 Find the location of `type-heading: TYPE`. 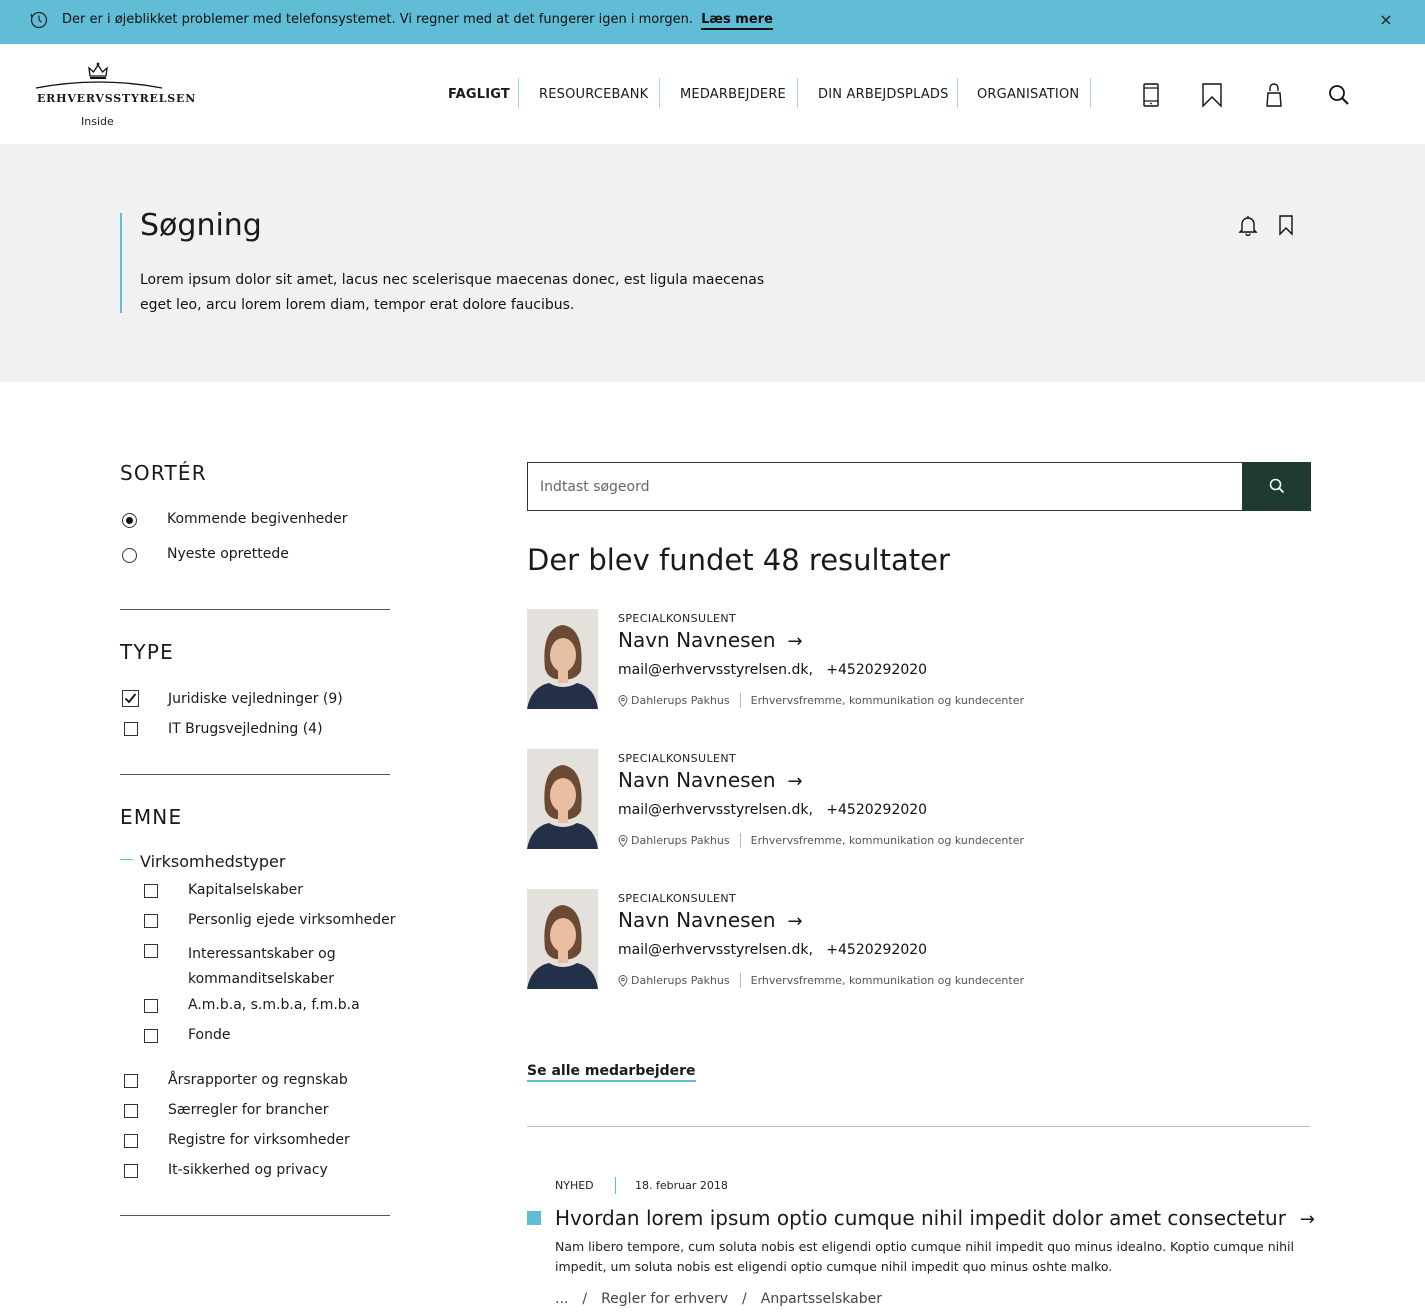

type-heading: TYPE is located at coordinates (147, 652).